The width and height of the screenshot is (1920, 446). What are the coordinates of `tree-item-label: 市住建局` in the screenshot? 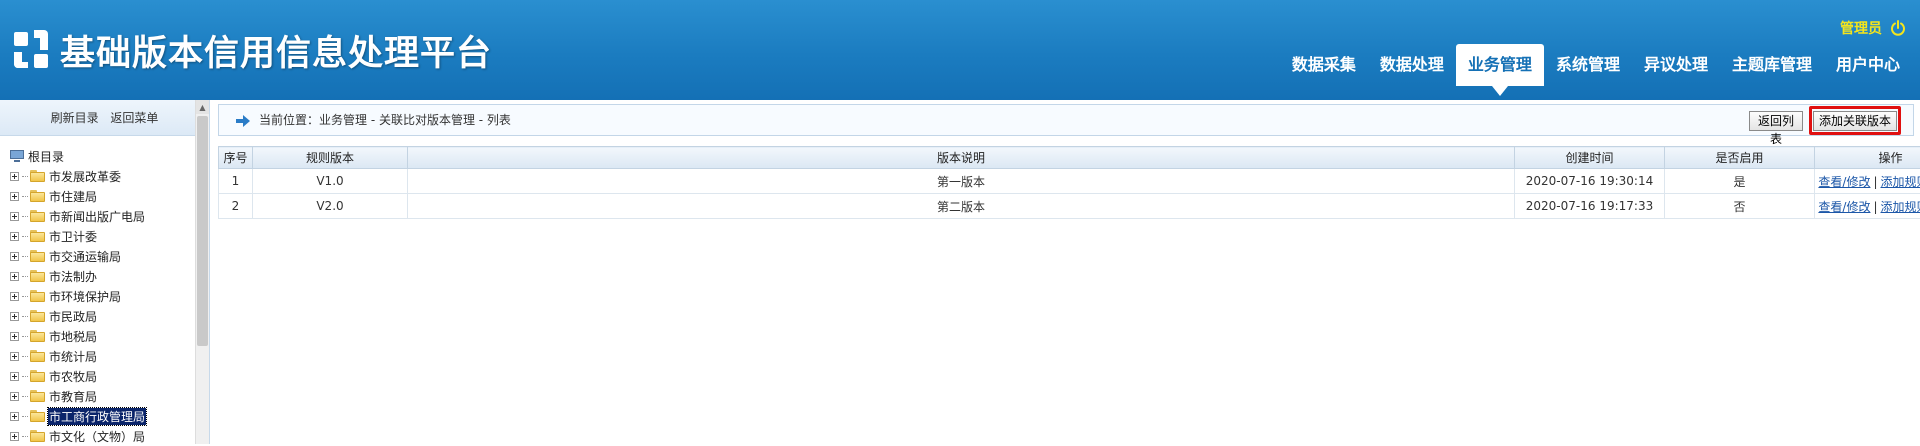 It's located at (73, 196).